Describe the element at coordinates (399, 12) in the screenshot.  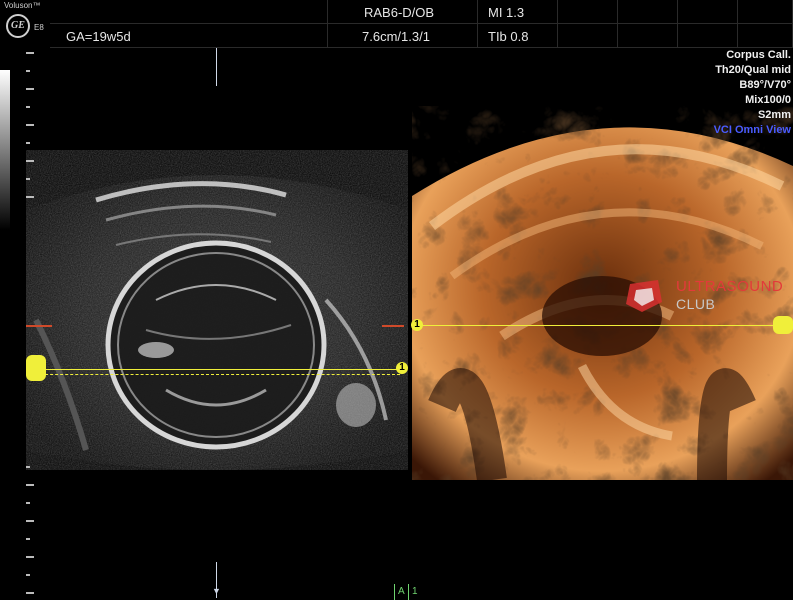
I see `probe-preset: RAB6-D/OB` at that location.